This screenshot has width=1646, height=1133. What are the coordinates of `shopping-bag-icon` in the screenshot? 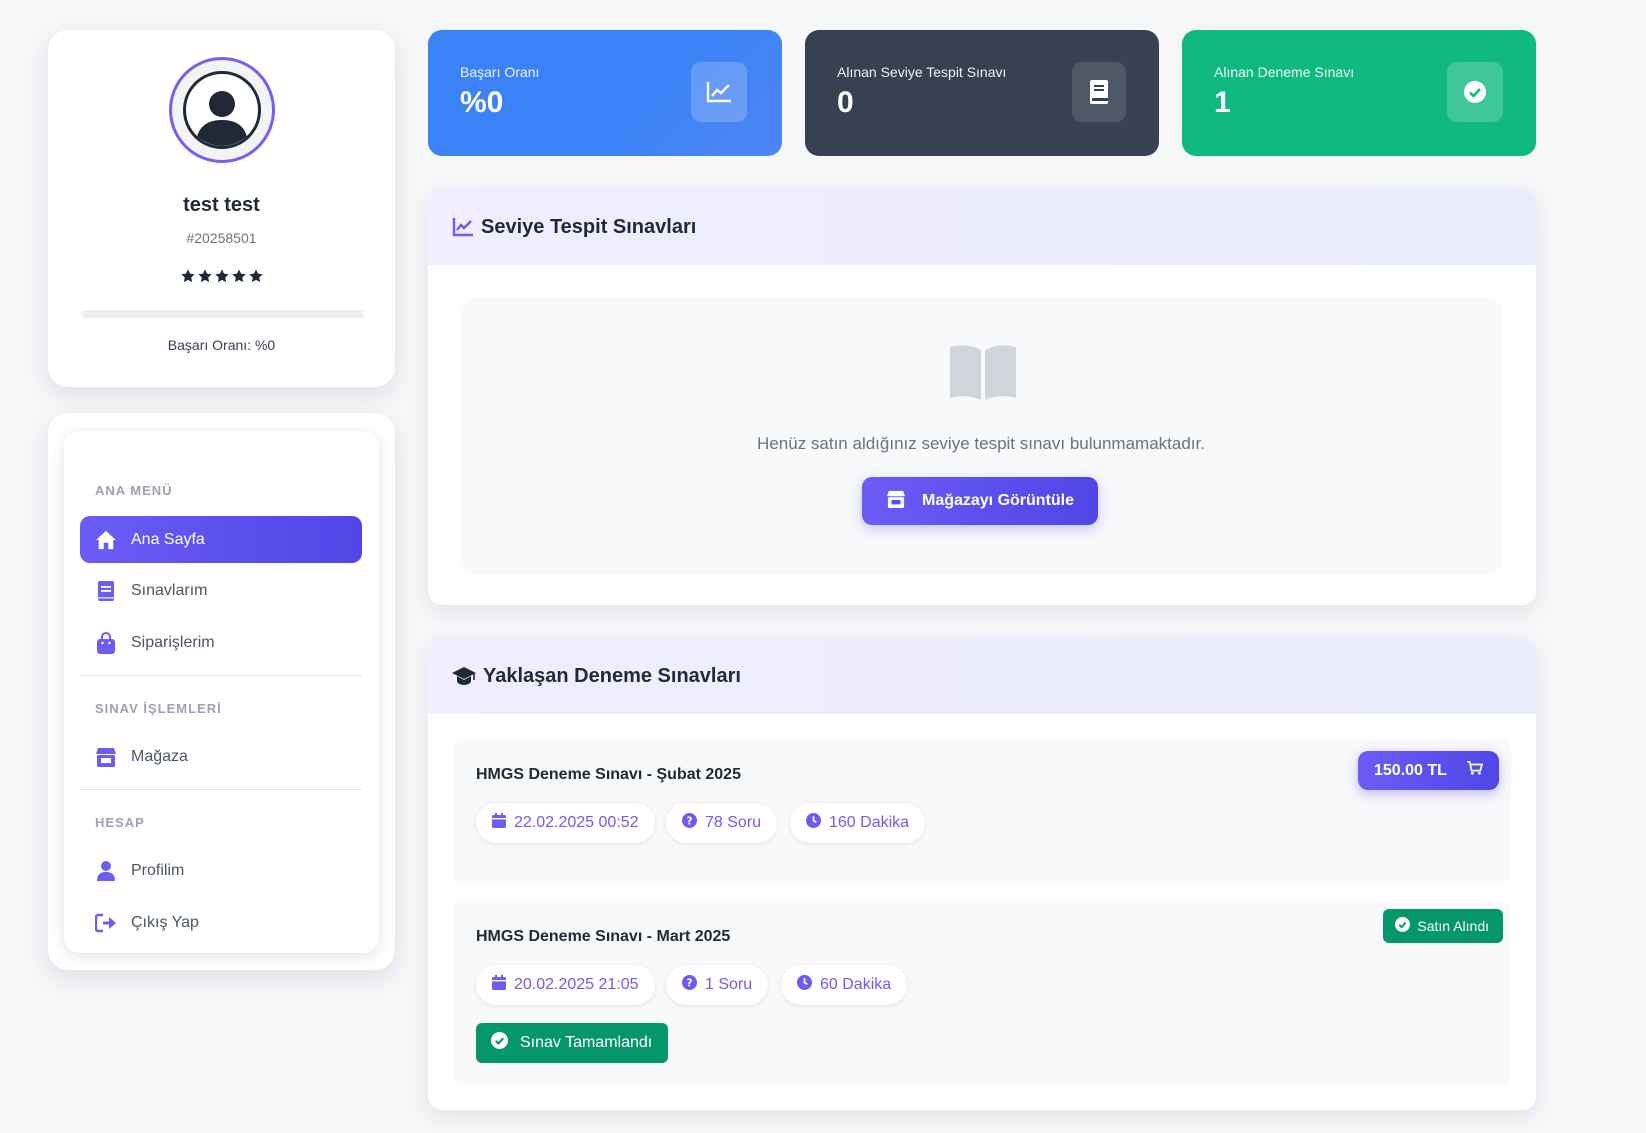 It's located at (106, 642).